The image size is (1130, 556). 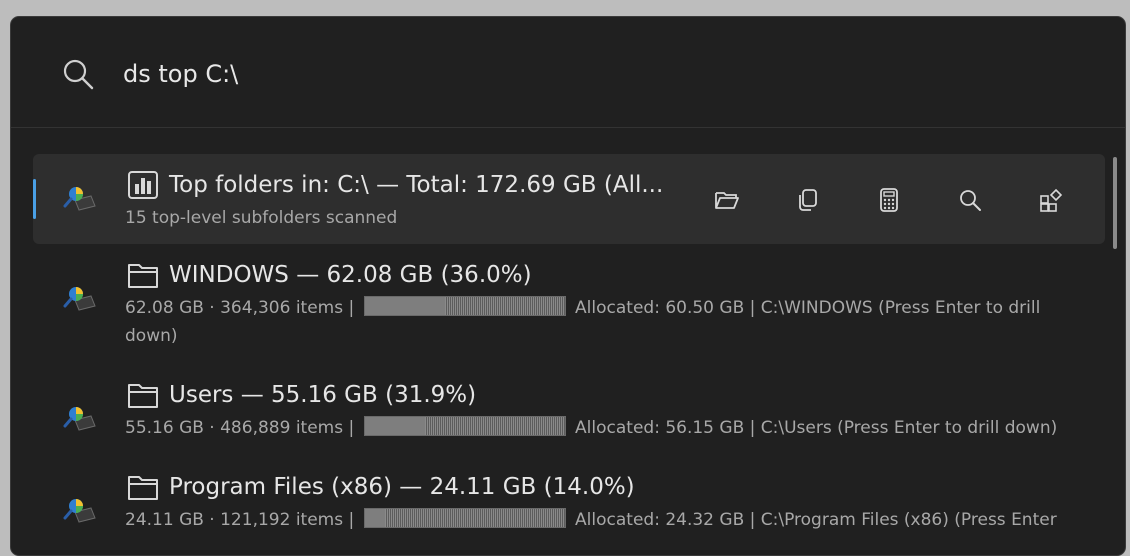 What do you see at coordinates (143, 185) in the screenshot?
I see `bar-chart-icon` at bounding box center [143, 185].